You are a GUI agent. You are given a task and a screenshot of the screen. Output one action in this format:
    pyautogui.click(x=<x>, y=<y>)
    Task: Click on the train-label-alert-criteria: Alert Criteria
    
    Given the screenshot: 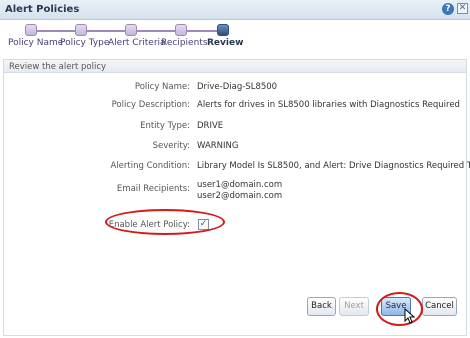 What is the action you would take?
    pyautogui.click(x=137, y=43)
    